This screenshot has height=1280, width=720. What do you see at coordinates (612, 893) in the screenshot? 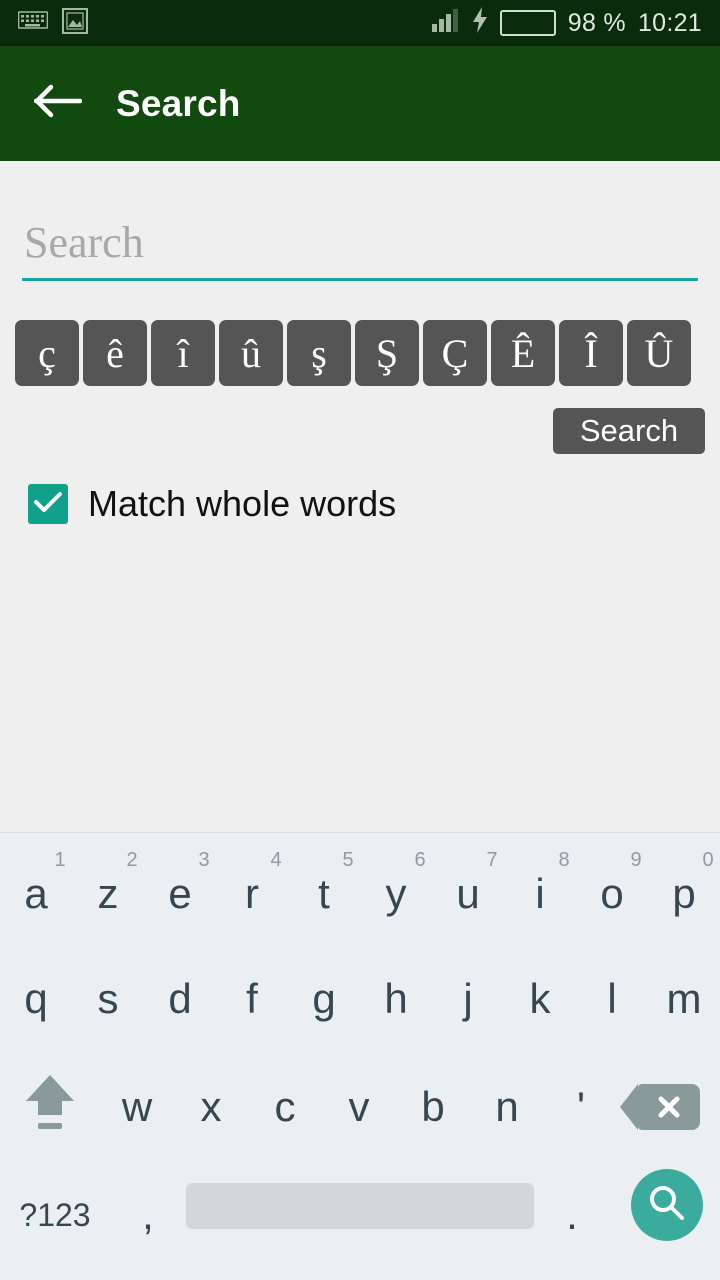
I see `key-label: o` at bounding box center [612, 893].